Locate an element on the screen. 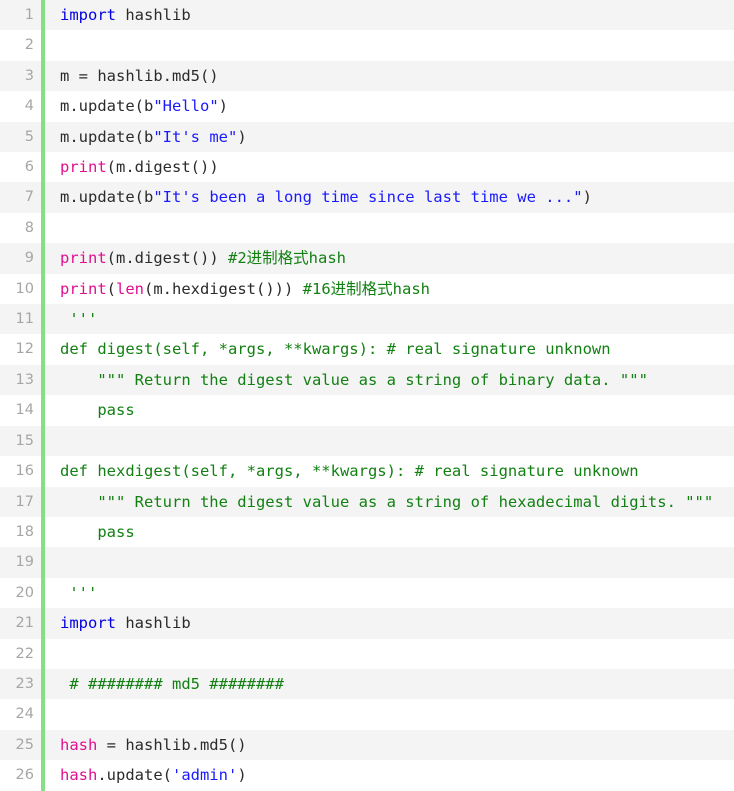  line-number: 15 is located at coordinates (24, 440).